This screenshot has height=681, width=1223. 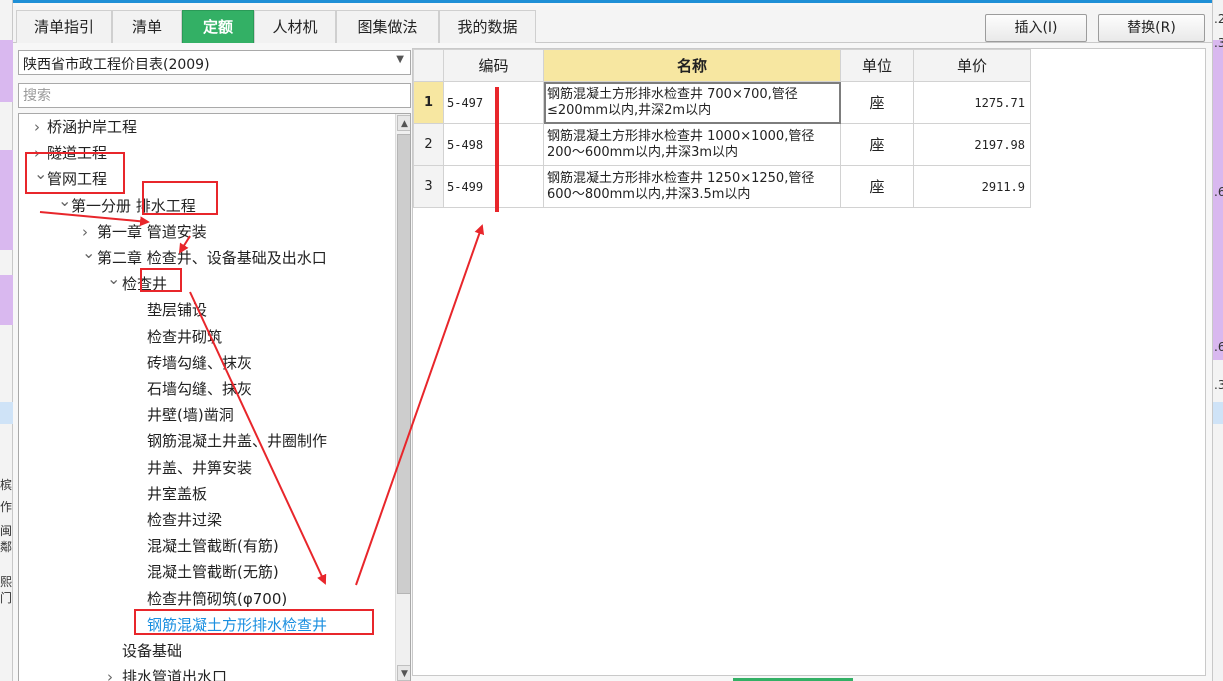 What do you see at coordinates (428, 144) in the screenshot?
I see `row-index: 2` at bounding box center [428, 144].